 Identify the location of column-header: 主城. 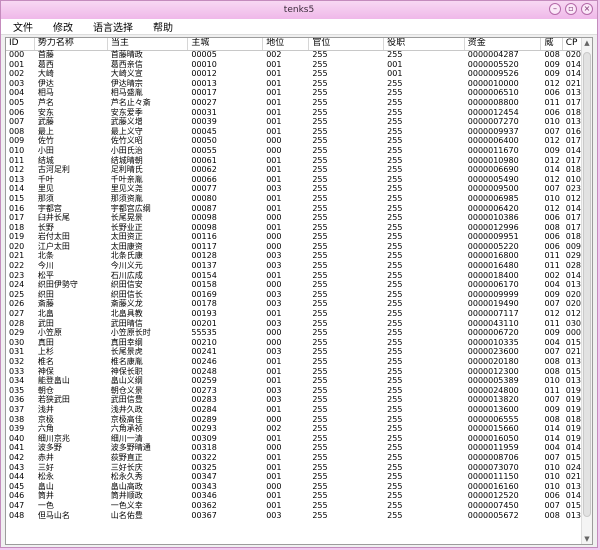
(226, 44).